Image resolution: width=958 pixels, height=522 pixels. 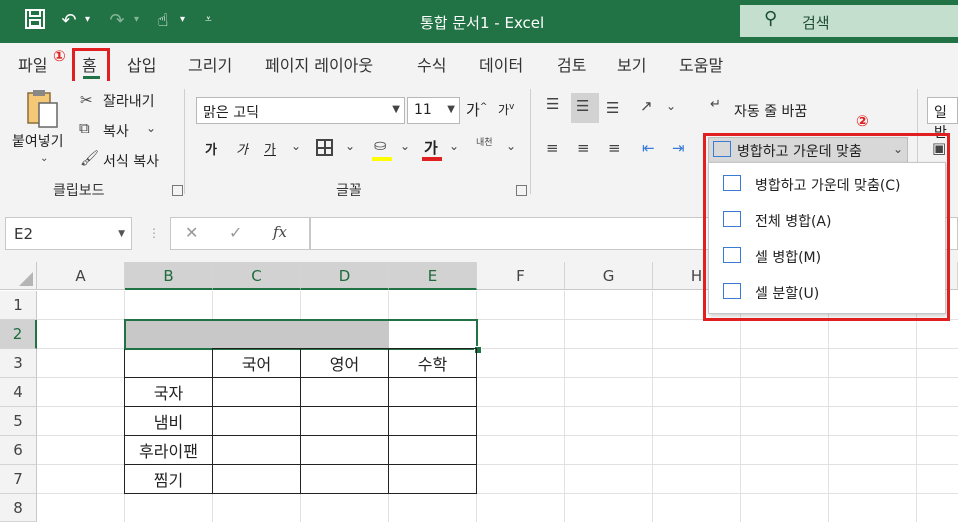 What do you see at coordinates (117, 21) in the screenshot?
I see `redo-icon: ↷` at bounding box center [117, 21].